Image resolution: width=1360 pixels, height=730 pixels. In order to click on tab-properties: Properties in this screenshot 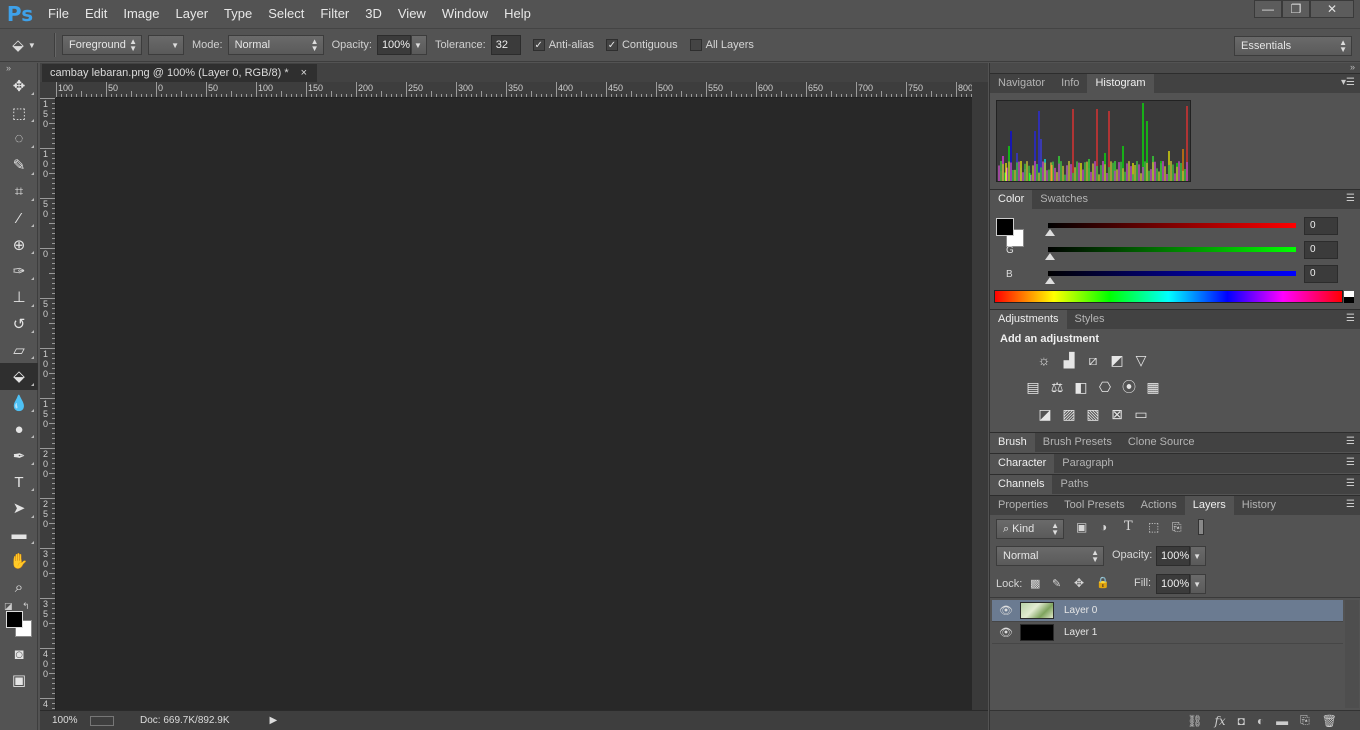, I will do `click(1023, 505)`.